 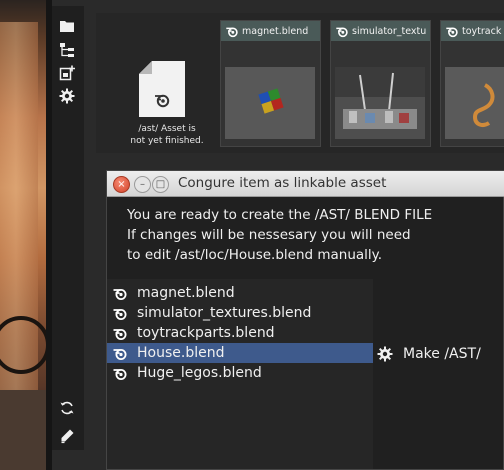 I want to click on minimize-button: –, so click(x=142, y=184).